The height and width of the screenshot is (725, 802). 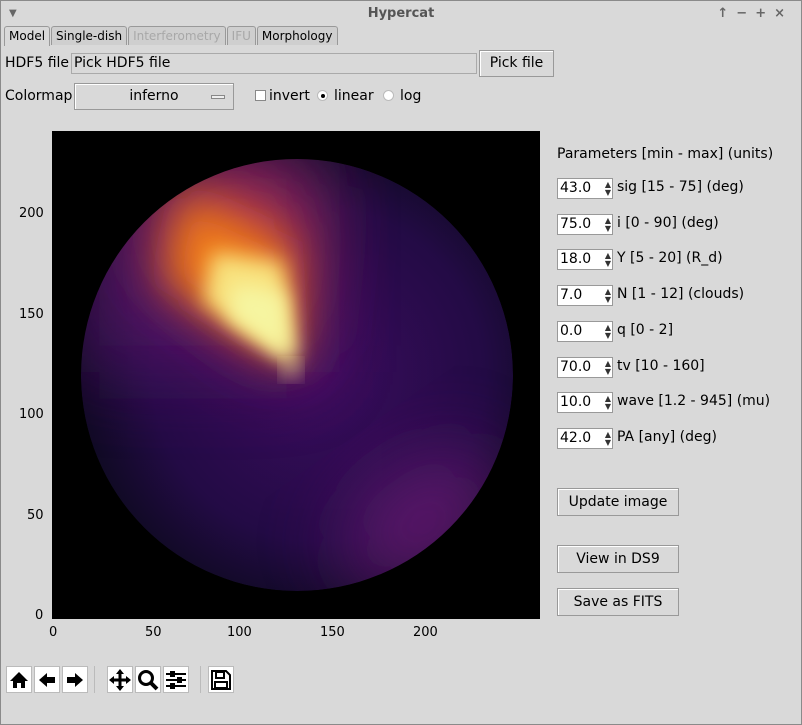 I want to click on window-title: Hypercat, so click(x=401, y=13).